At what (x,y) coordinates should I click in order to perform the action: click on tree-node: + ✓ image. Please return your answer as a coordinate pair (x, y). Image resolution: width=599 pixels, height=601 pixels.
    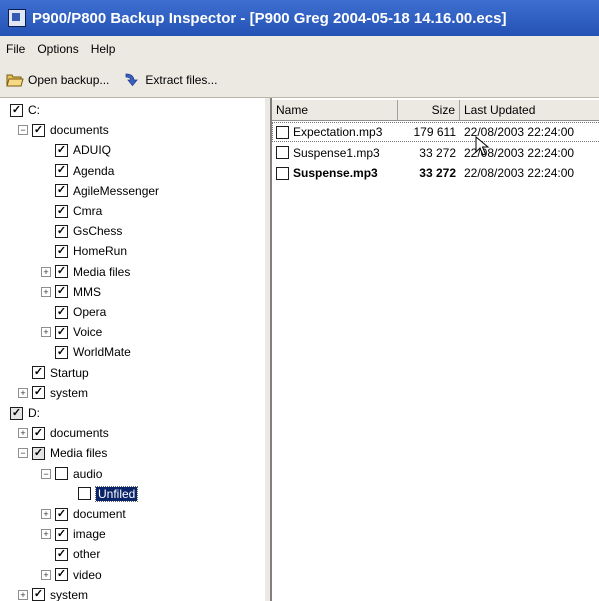
    Looking at the image, I should click on (73, 534).